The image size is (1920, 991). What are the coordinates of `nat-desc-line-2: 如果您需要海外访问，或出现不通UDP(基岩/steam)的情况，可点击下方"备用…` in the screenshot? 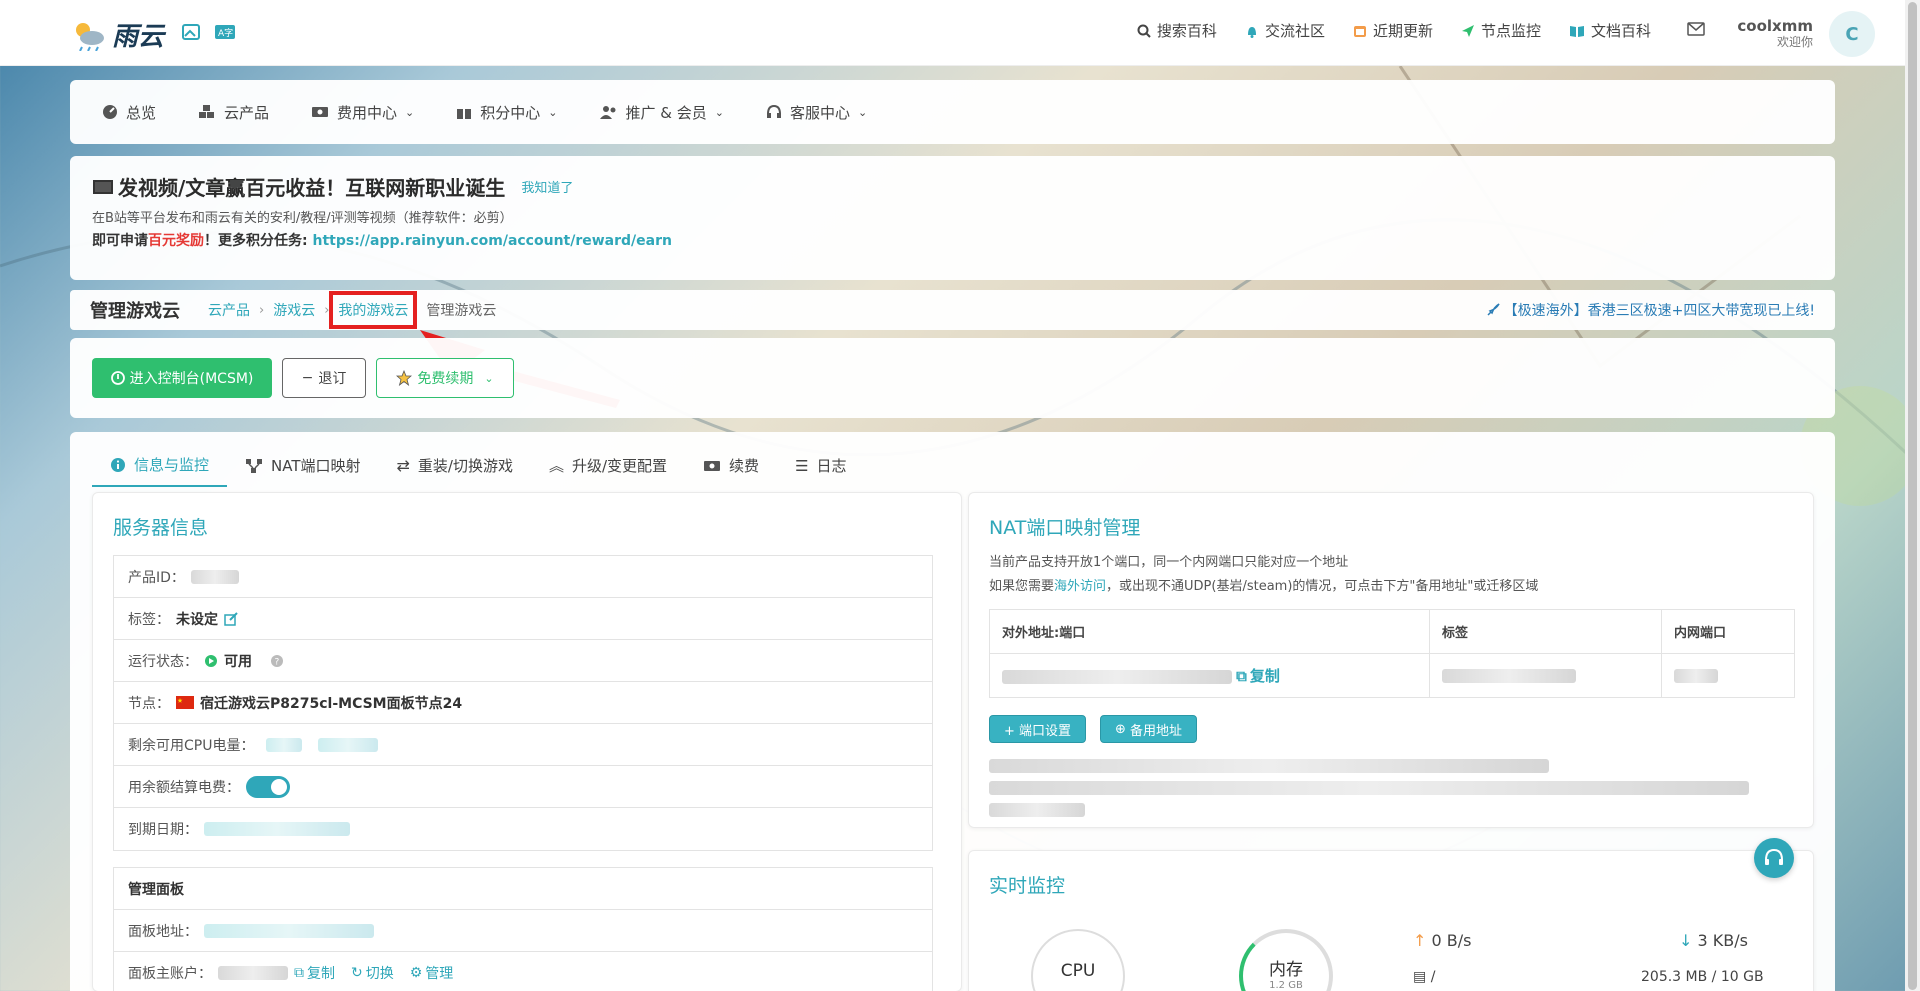 It's located at (1263, 587).